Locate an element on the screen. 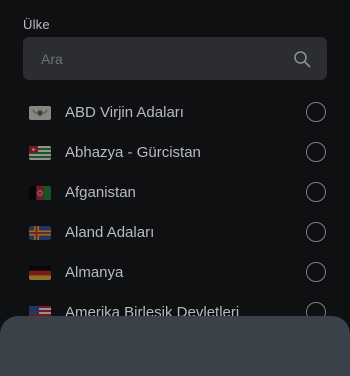 The width and height of the screenshot is (350, 376). country-row: Abhazya - Gürcistan is located at coordinates (175, 153).